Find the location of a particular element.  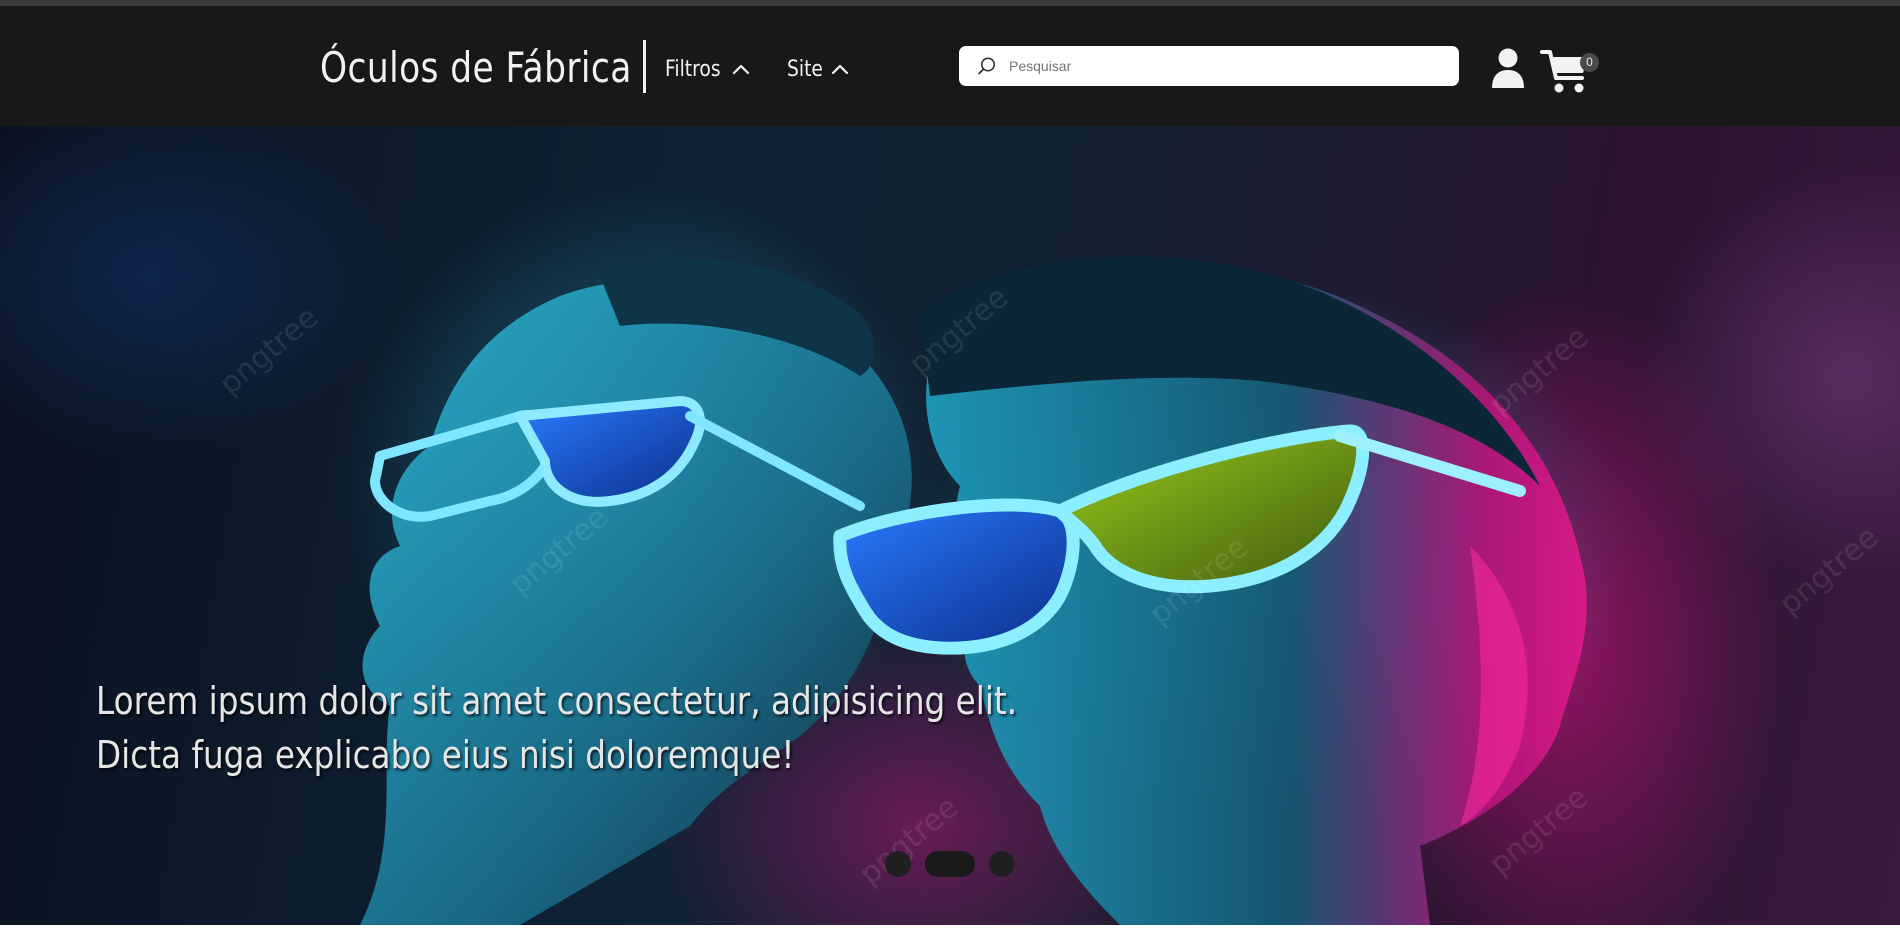

nav-filtros-label: Filtros is located at coordinates (693, 69).